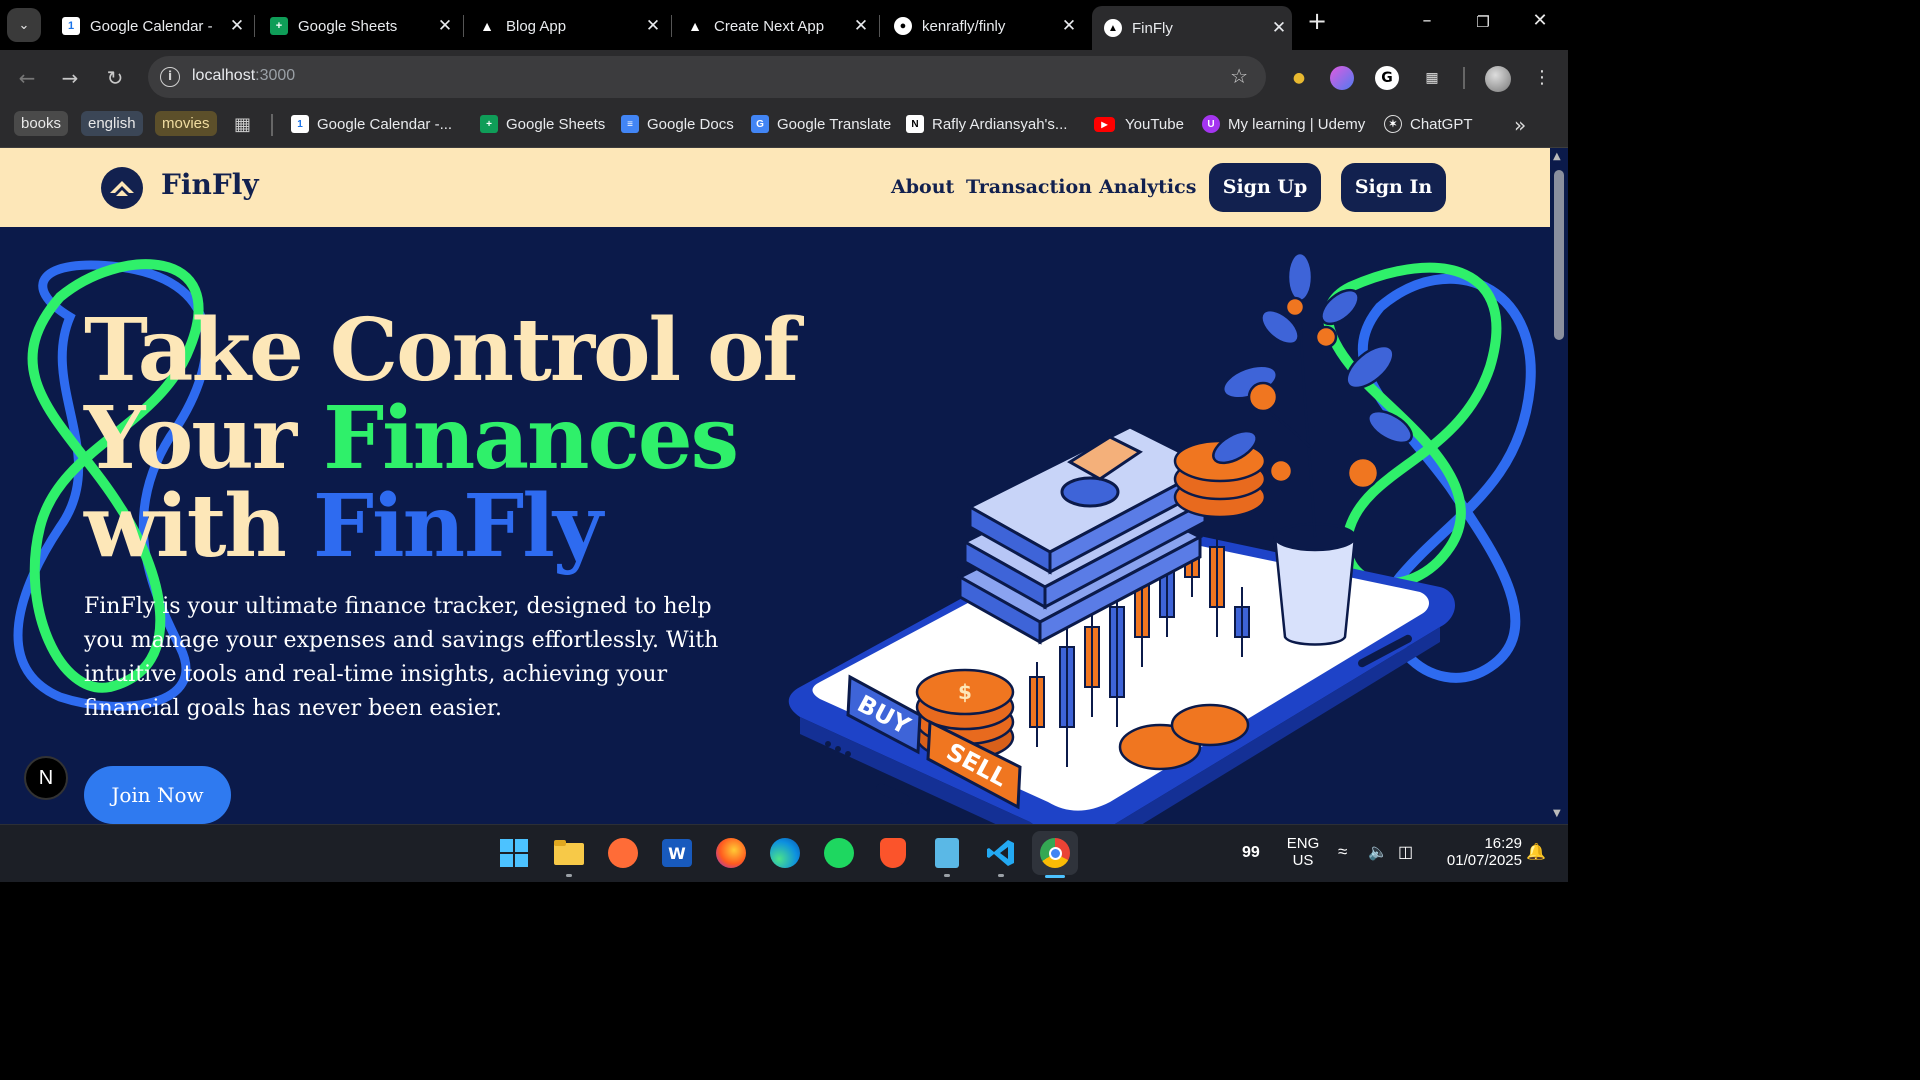  I want to click on windows-start-icon, so click(514, 853).